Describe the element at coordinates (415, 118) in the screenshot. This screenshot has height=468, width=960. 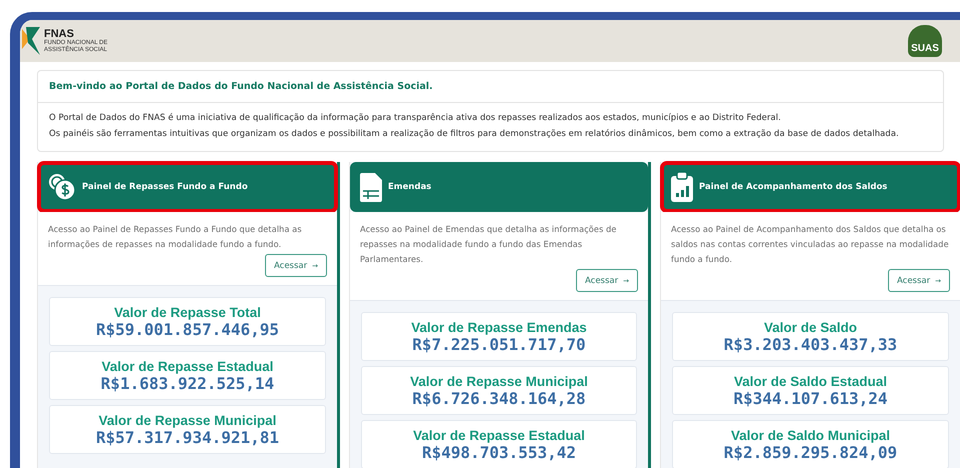
I see `intro-paragraph: O Portal de Dados do FNAS é uma iniciativa de qualificação da informação para transparência ativa dos repasses realizados aos estados, municípios e ao Distrito Federal.` at that location.